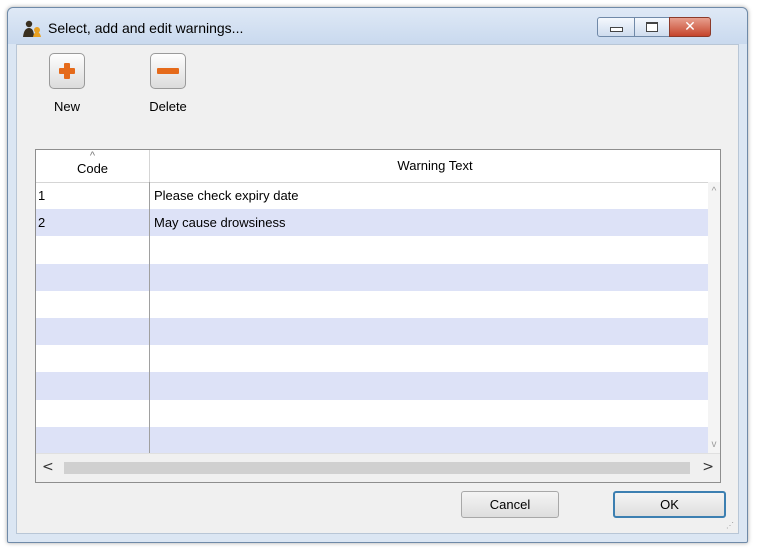 This screenshot has height=549, width=757. I want to click on horizontal-scrollbar: < >, so click(378, 467).